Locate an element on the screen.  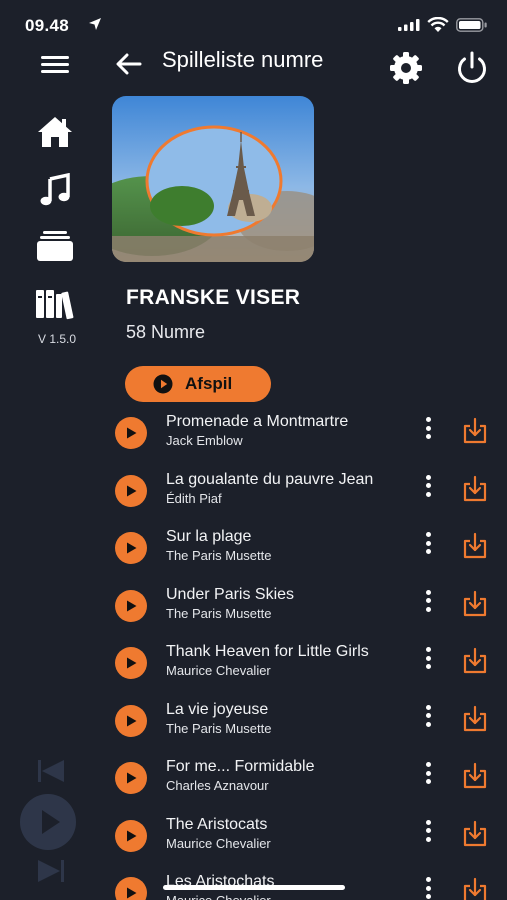
app-version: V 1.5.0 is located at coordinates (57, 339).